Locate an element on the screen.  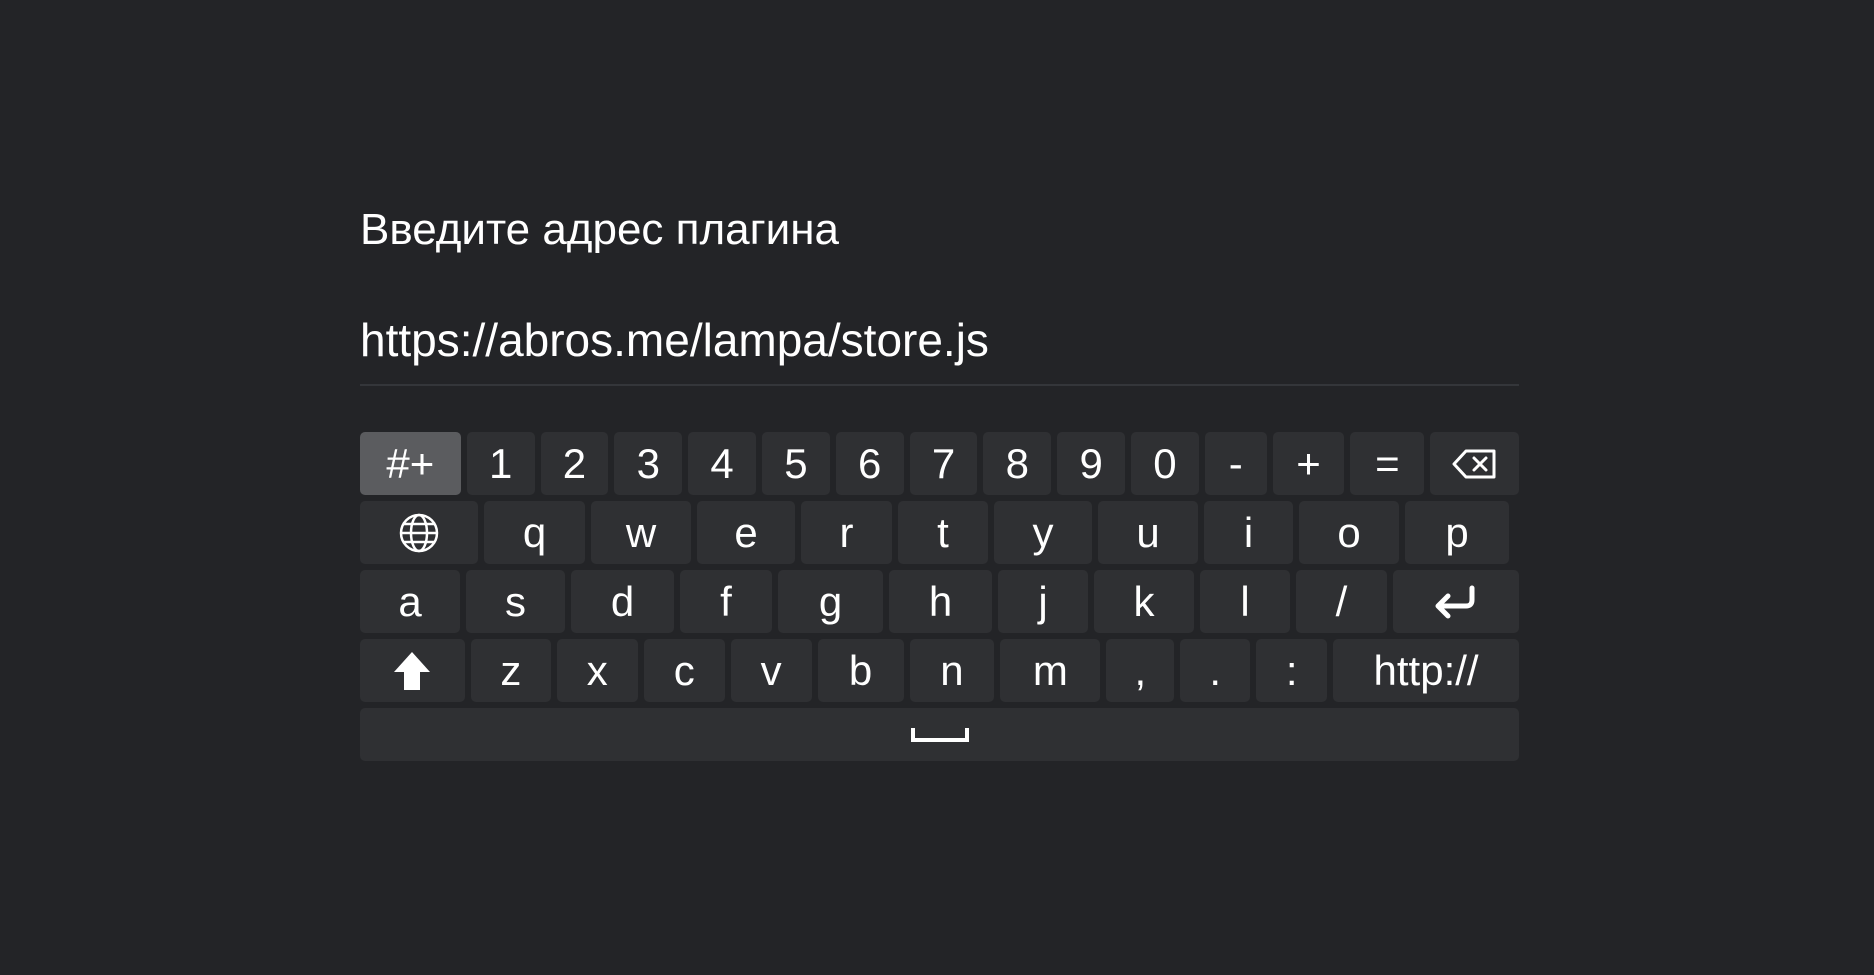
backspace-key is located at coordinates (1475, 463).